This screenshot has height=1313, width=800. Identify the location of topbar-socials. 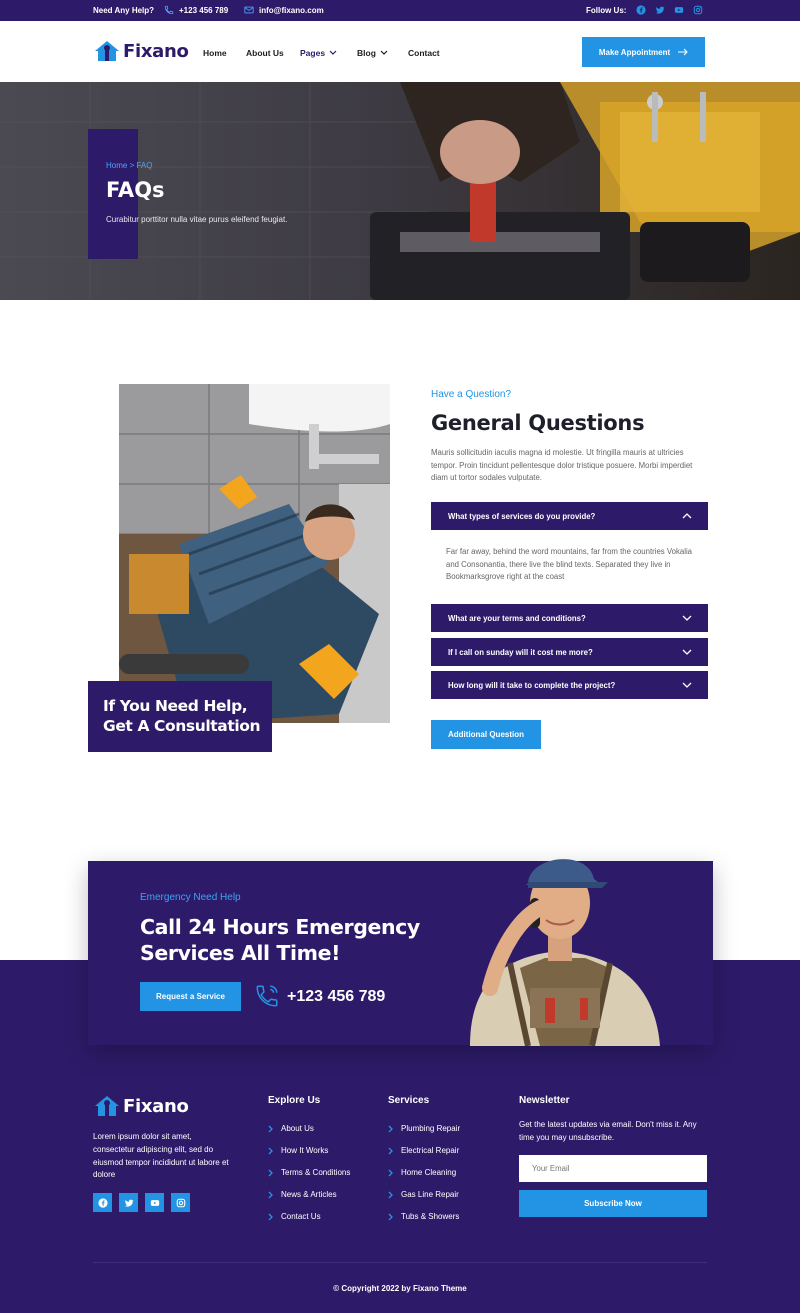
(669, 10).